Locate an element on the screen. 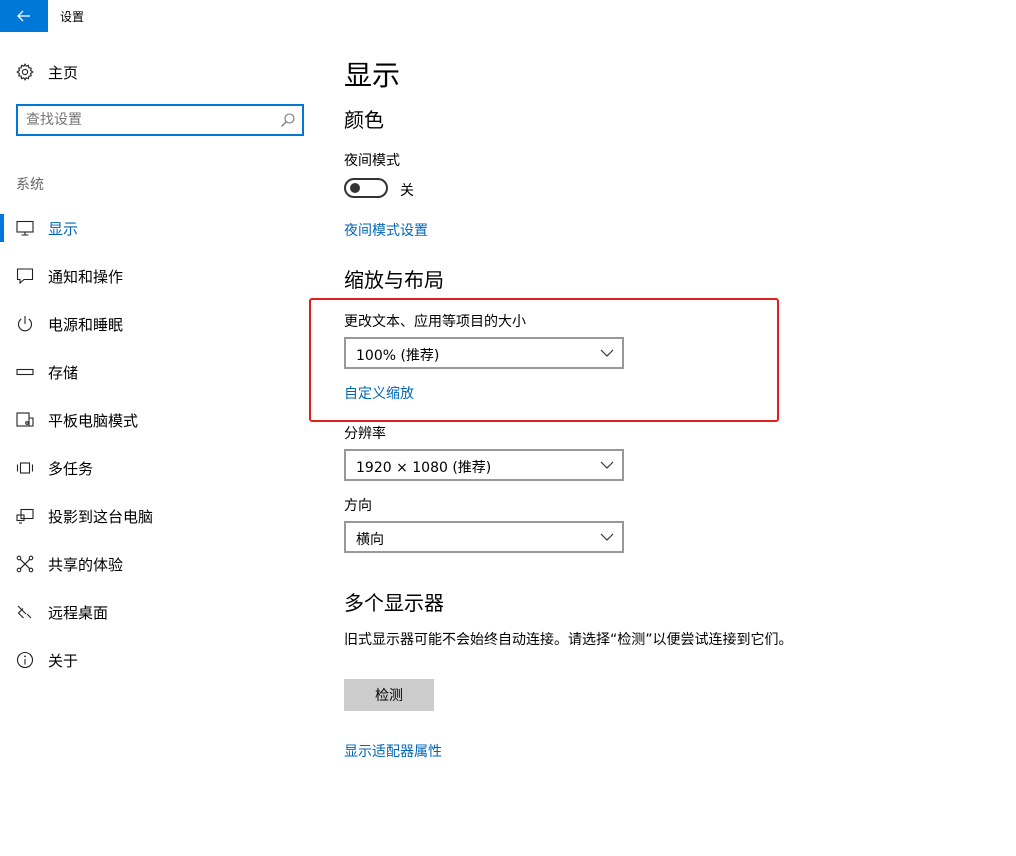  multitasking-icon is located at coordinates (25, 468).